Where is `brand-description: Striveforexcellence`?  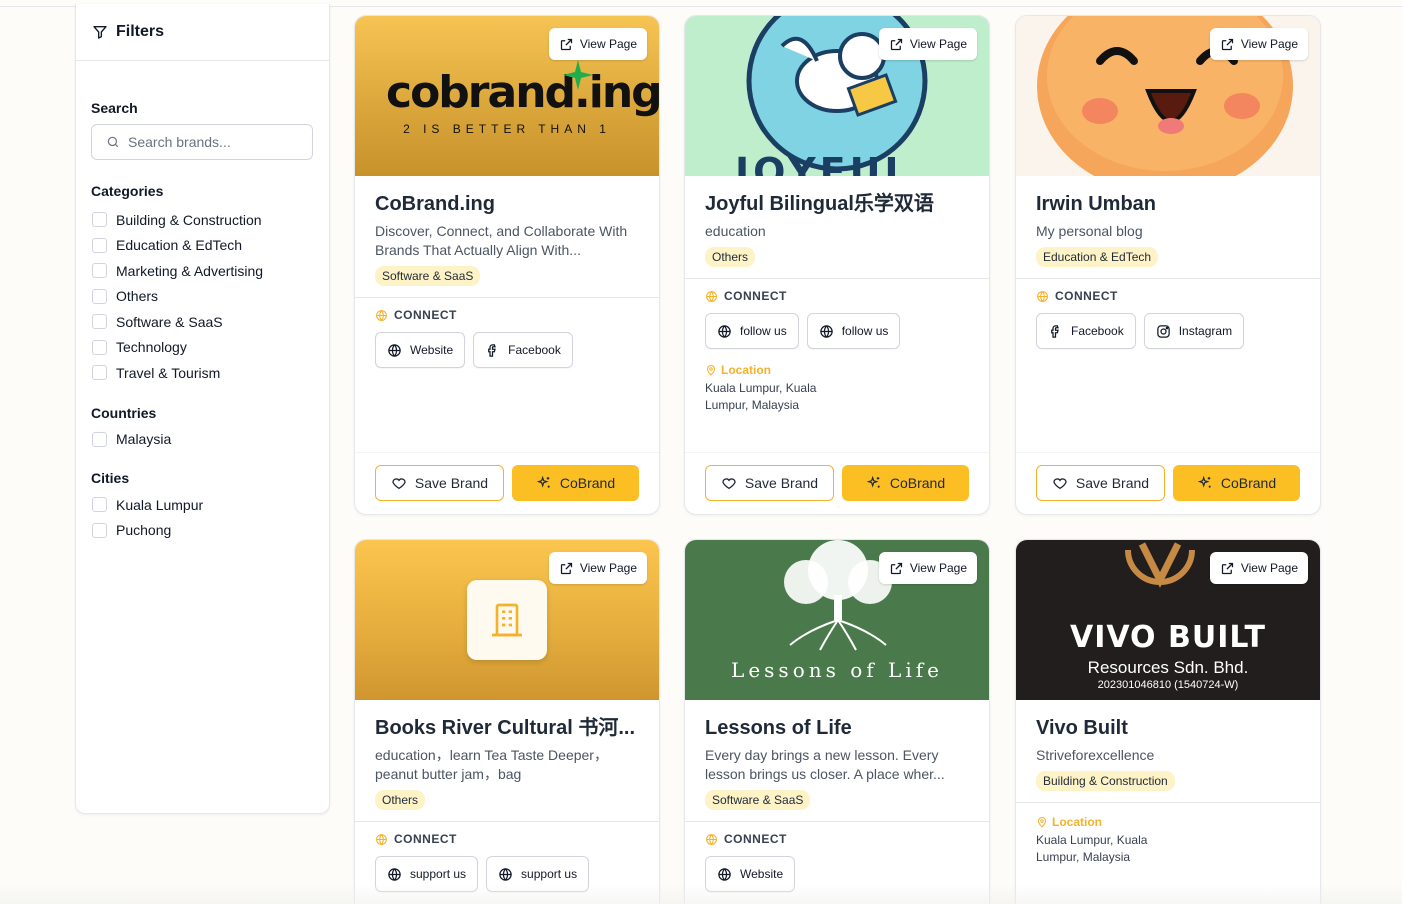
brand-description: Striveforexcellence is located at coordinates (1095, 755).